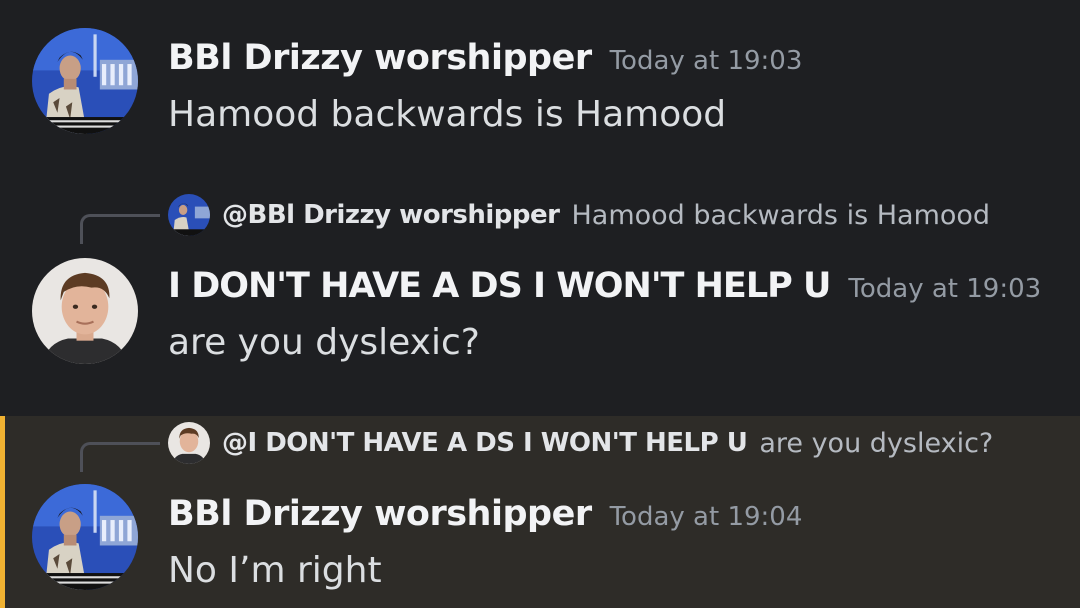 The width and height of the screenshot is (1080, 608). What do you see at coordinates (499, 286) in the screenshot?
I see `author-name: I DON'T HAVE A DS I WON'T HELP U` at bounding box center [499, 286].